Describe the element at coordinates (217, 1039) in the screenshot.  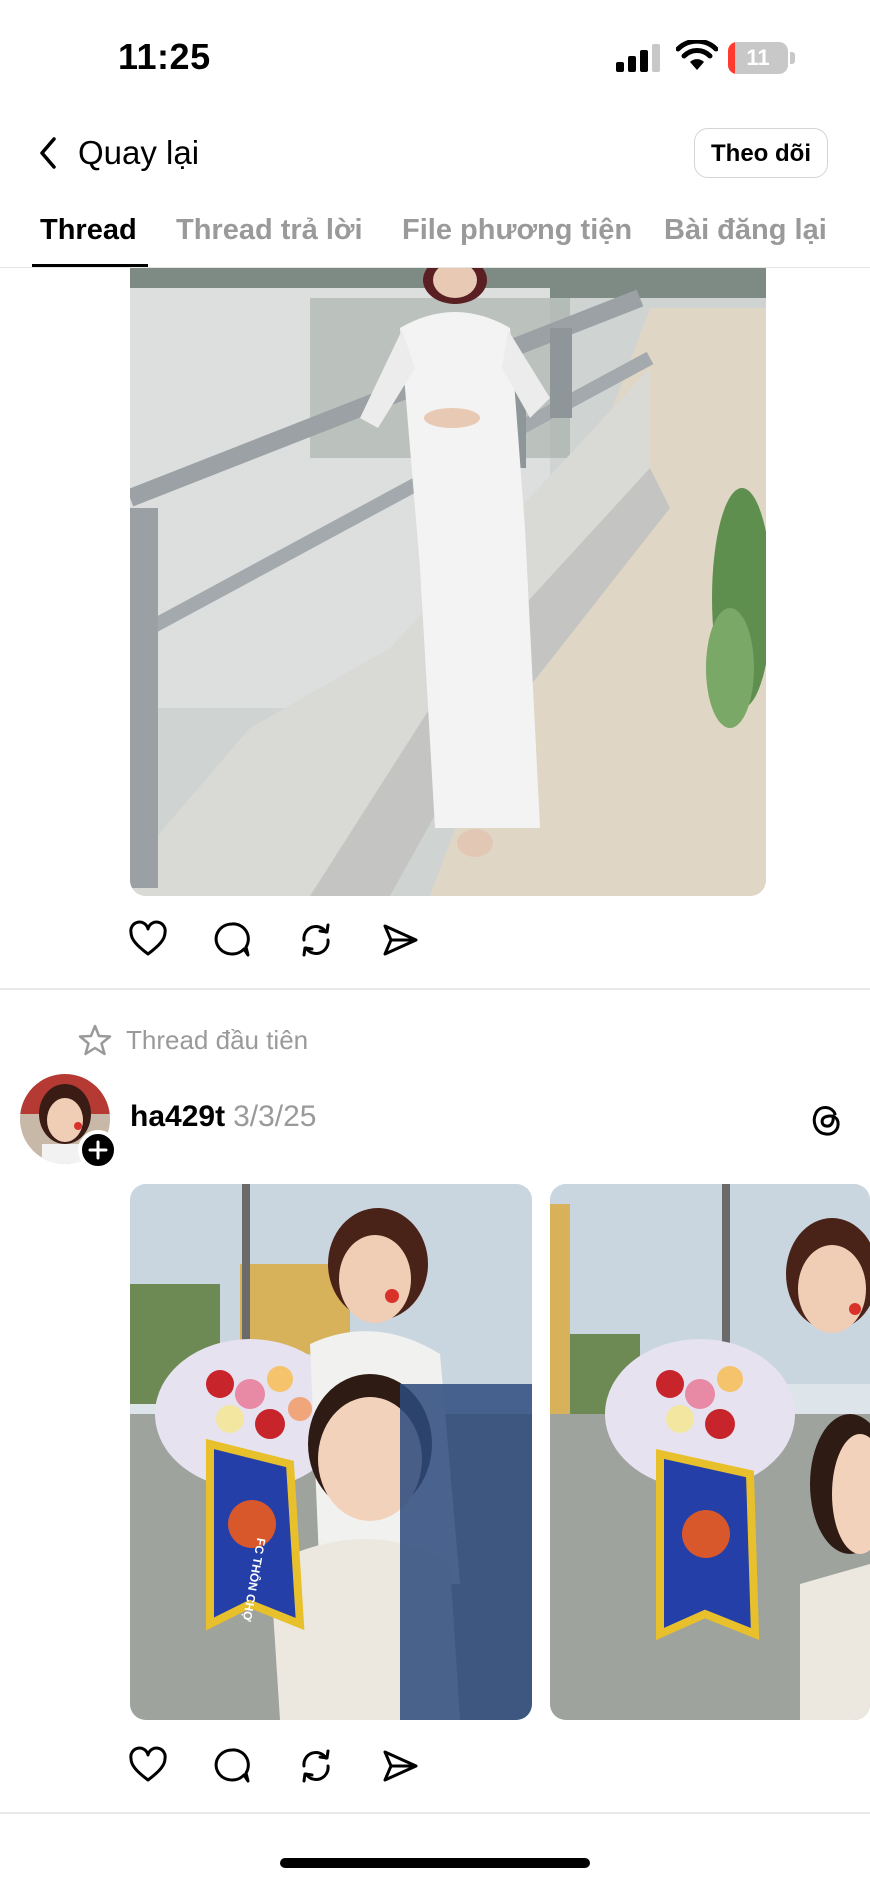
I see `pinned-label: Thread đầu tiên` at that location.